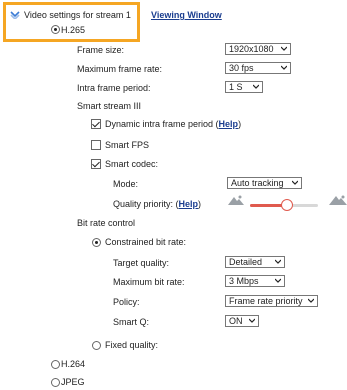 The height and width of the screenshot is (390, 347). What do you see at coordinates (132, 164) in the screenshot?
I see `smart-codec-label: Smart codec:` at bounding box center [132, 164].